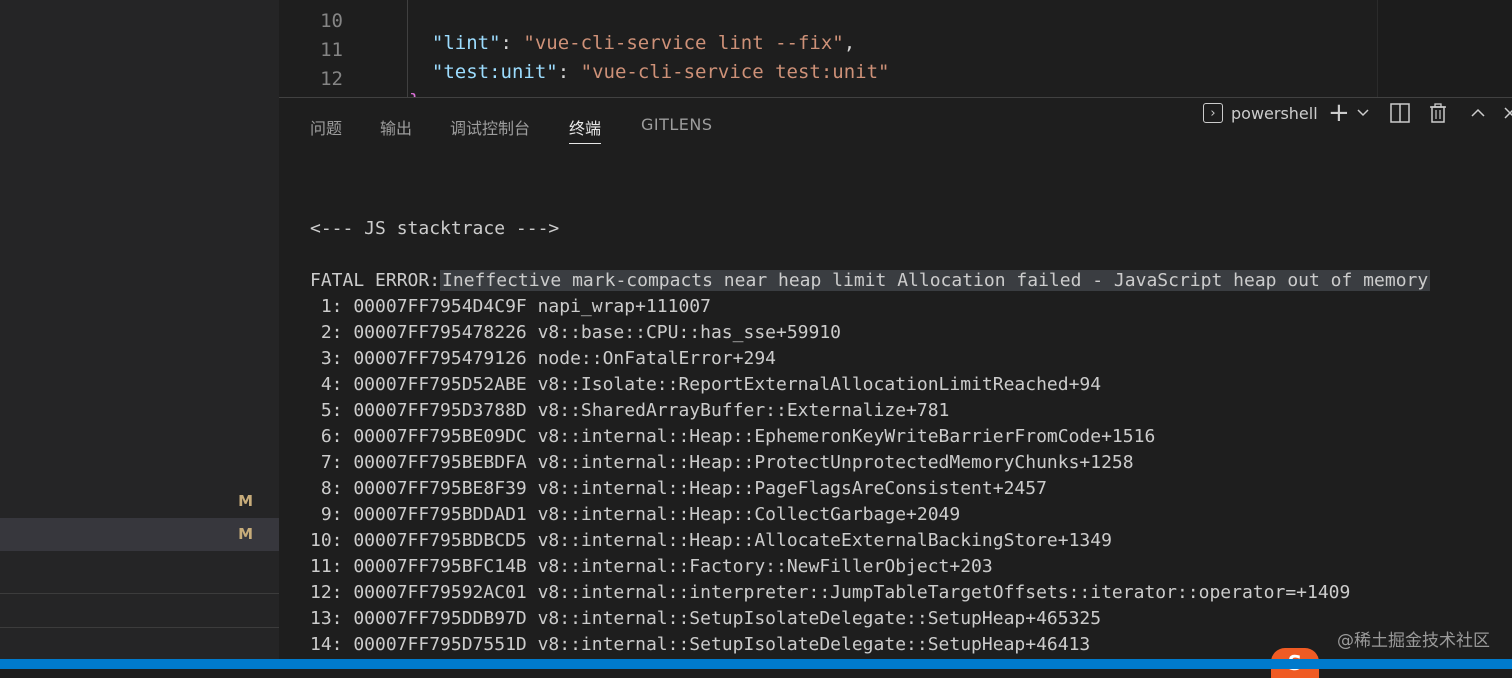 The width and height of the screenshot is (1512, 678). What do you see at coordinates (1444, 48) in the screenshot?
I see `minimap` at bounding box center [1444, 48].